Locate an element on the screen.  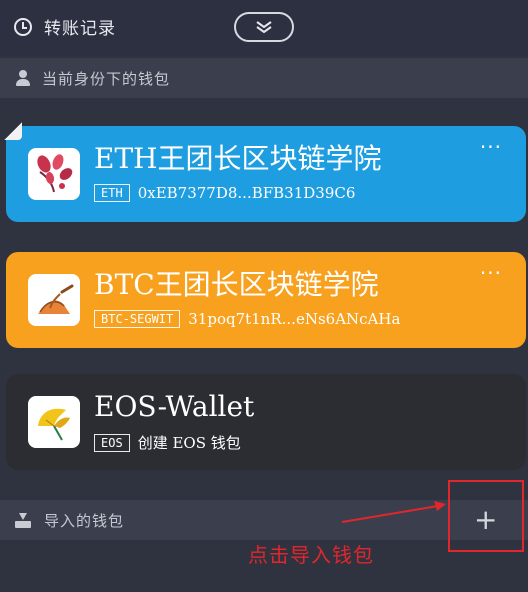
imported-wallets-label: 导入的钱包 is located at coordinates (84, 520).